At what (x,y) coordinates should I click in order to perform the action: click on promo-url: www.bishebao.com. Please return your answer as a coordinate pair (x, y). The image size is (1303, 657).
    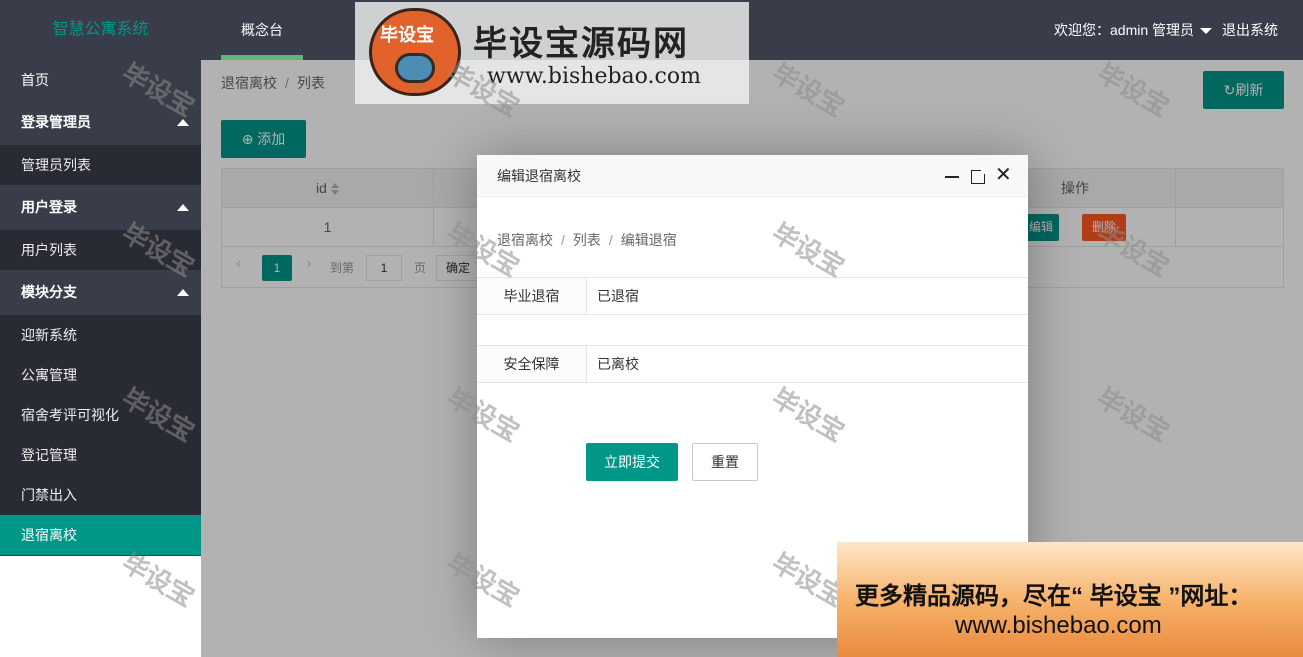
    Looking at the image, I should click on (1058, 625).